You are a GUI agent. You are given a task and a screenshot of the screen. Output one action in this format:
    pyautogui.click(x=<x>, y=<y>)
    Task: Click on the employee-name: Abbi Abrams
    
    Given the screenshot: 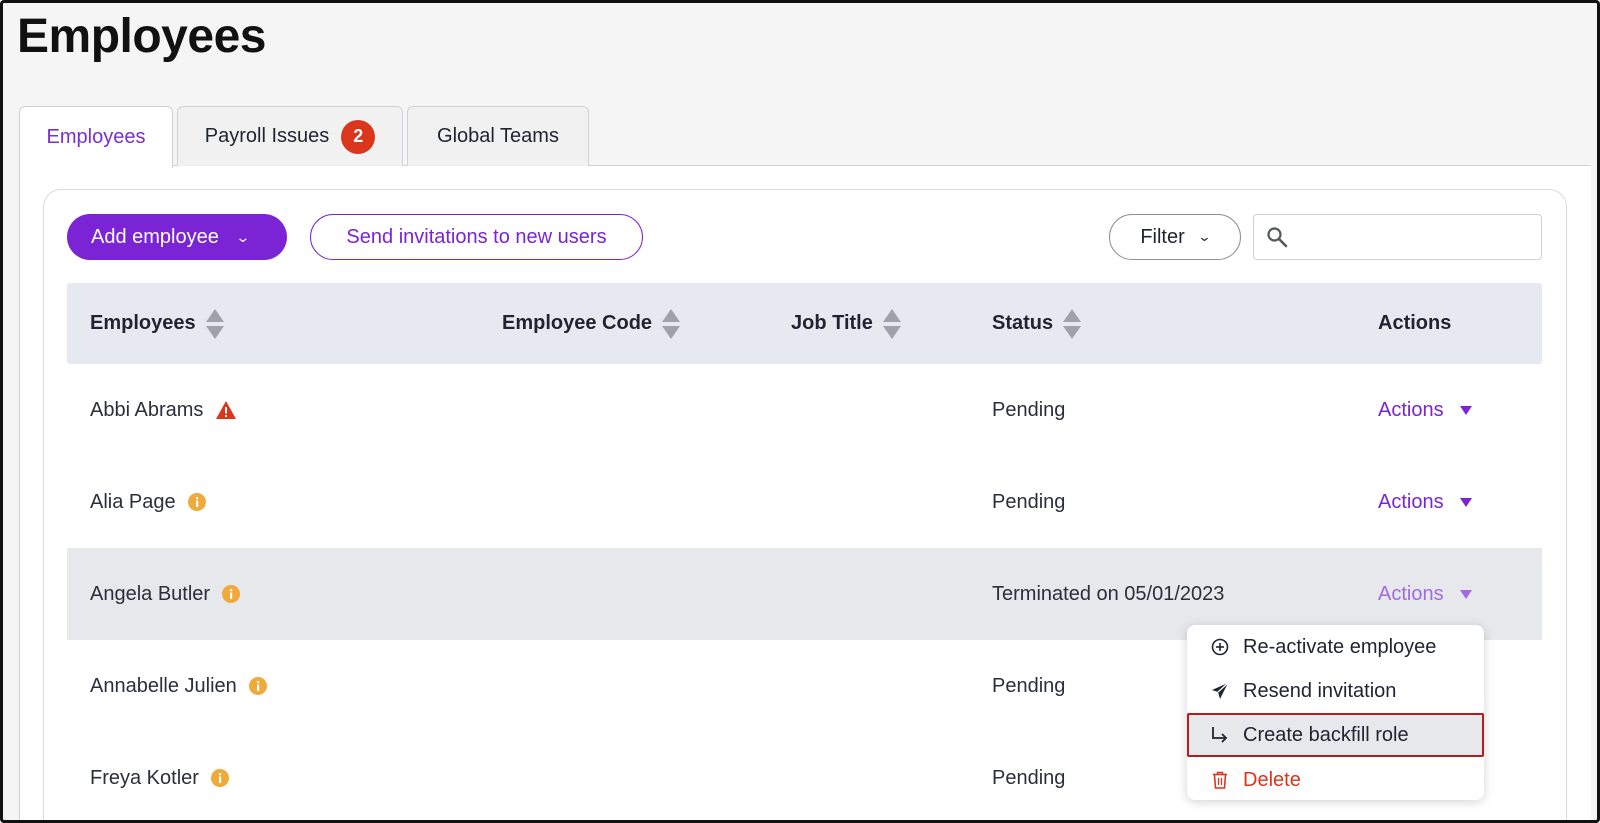 What is the action you would take?
    pyautogui.click(x=146, y=410)
    